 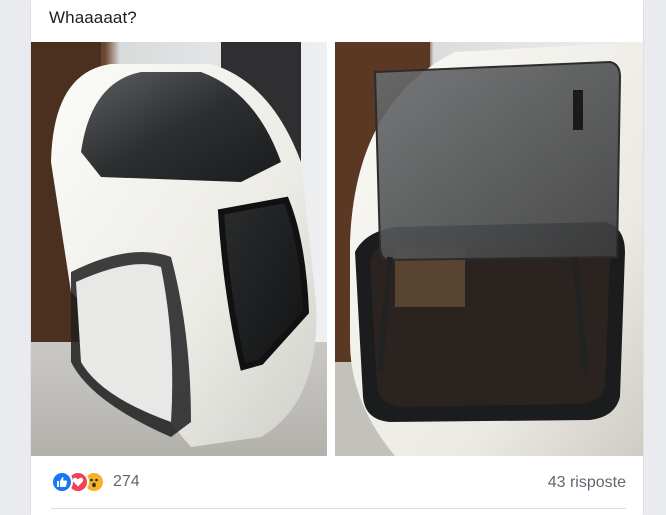 I want to click on reaction-count: 274, so click(x=126, y=481).